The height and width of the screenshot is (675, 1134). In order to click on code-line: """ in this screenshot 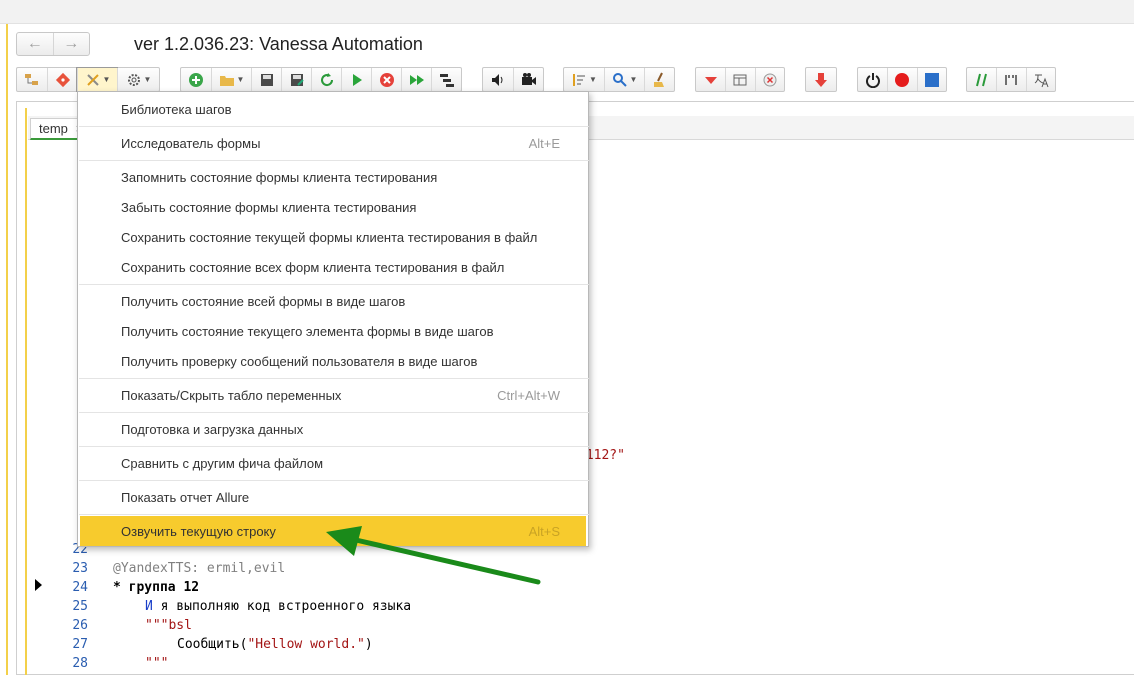, I will do `click(157, 663)`.